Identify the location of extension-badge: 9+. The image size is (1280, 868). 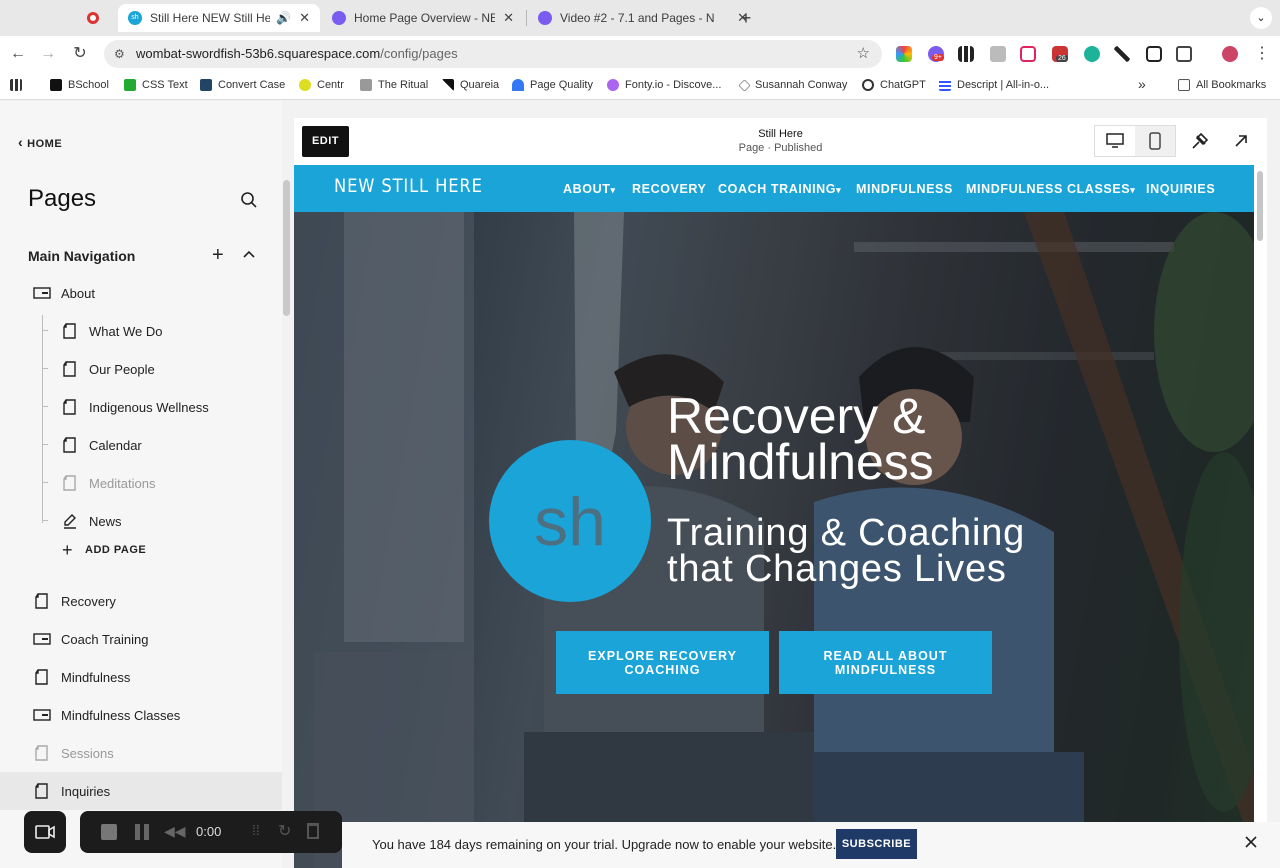
(938, 57).